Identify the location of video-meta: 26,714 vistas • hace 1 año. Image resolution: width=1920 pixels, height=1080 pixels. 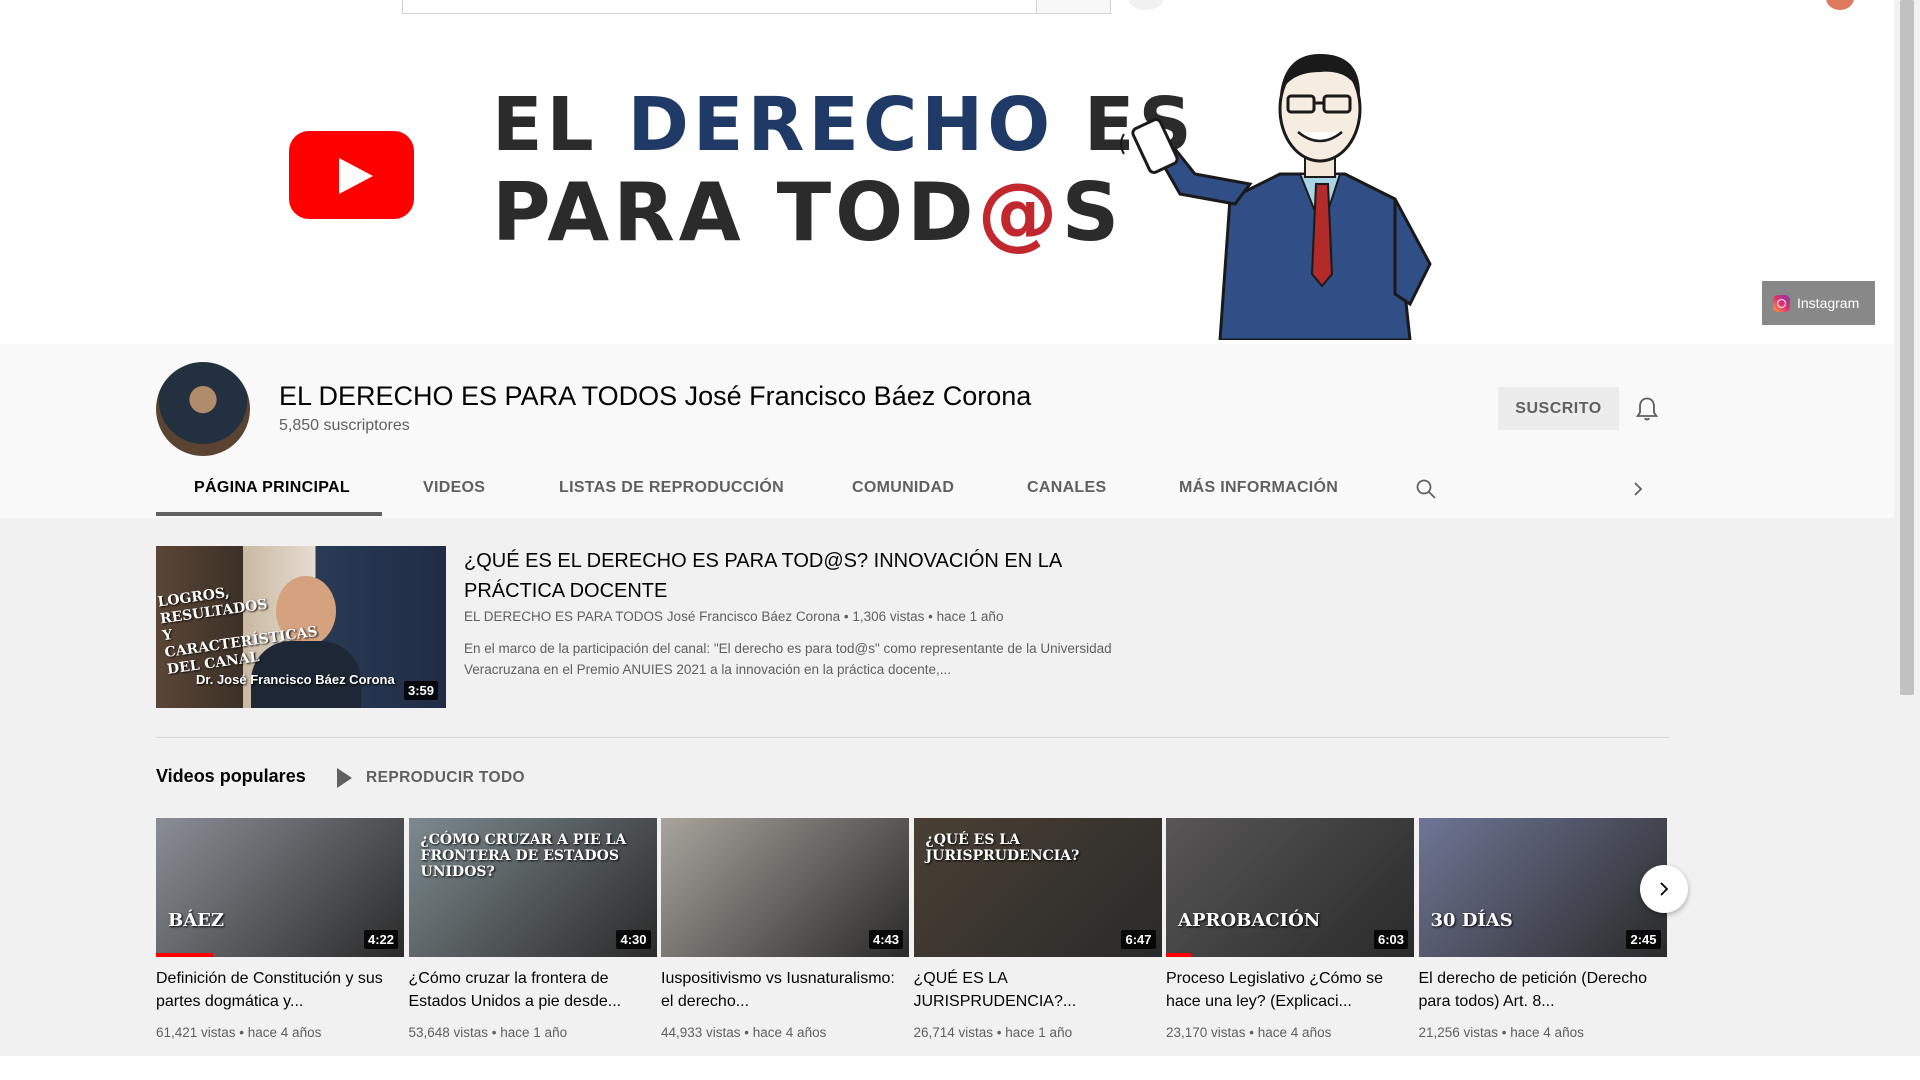
(993, 1032).